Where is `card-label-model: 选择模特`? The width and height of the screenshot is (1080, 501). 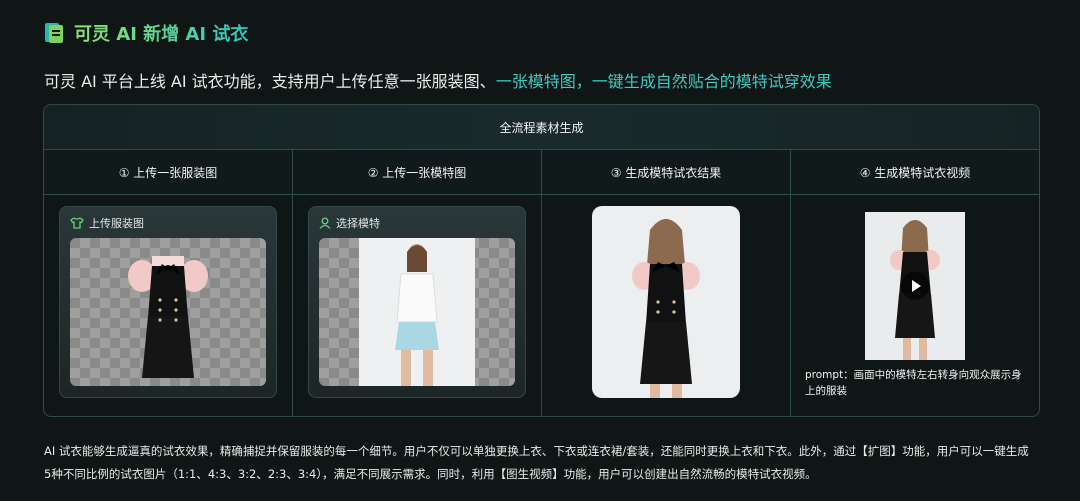
card-label-model: 选择模特 is located at coordinates (358, 223).